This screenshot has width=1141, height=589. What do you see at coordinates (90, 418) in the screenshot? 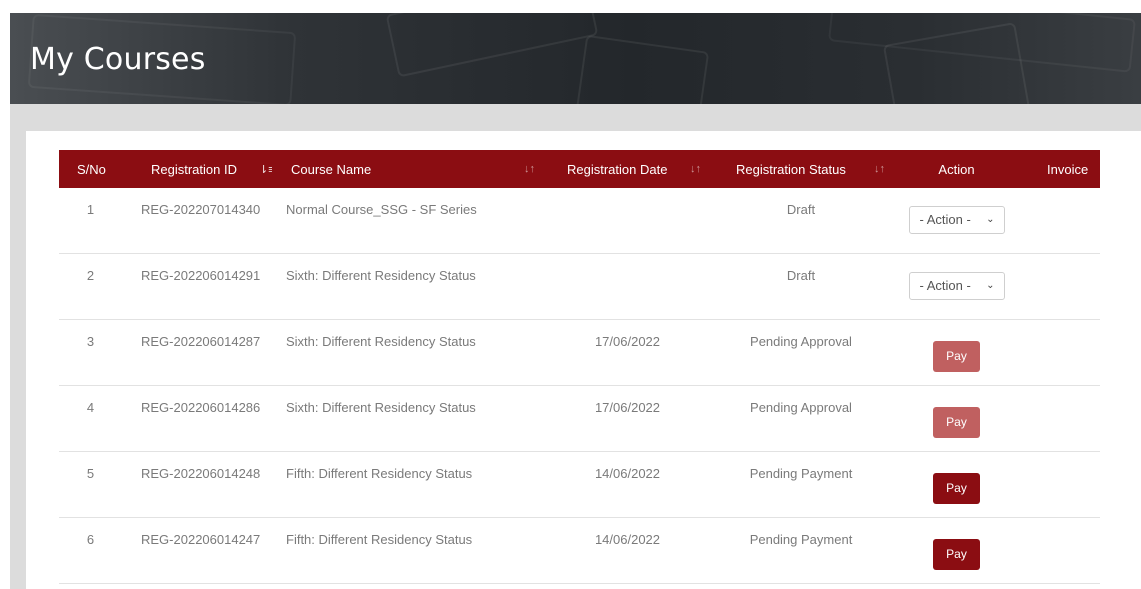
I see `cell-sn: 4` at bounding box center [90, 418].